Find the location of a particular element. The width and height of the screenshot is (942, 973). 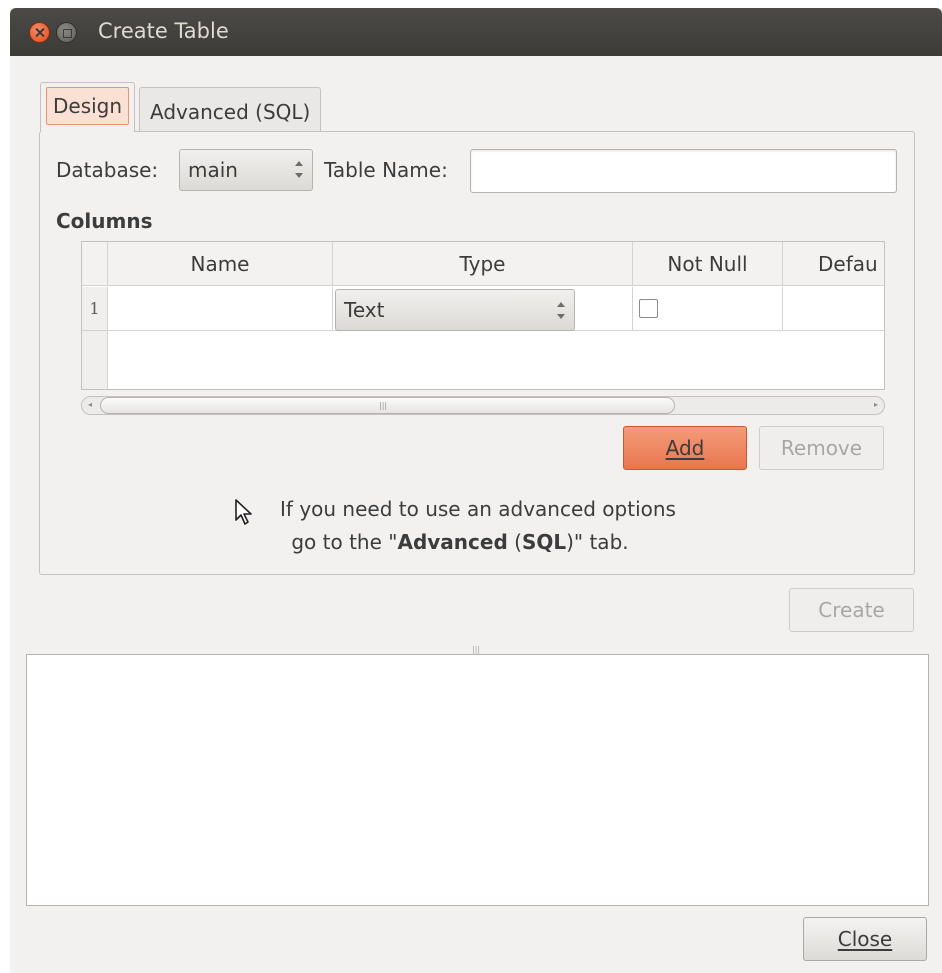

hint-line-2: go to the "Advanced (SQL)" tab. is located at coordinates (460, 542).